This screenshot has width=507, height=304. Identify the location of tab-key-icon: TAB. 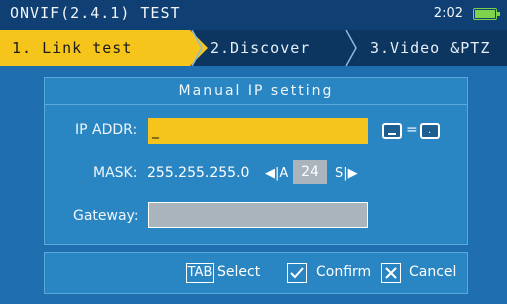
(200, 273).